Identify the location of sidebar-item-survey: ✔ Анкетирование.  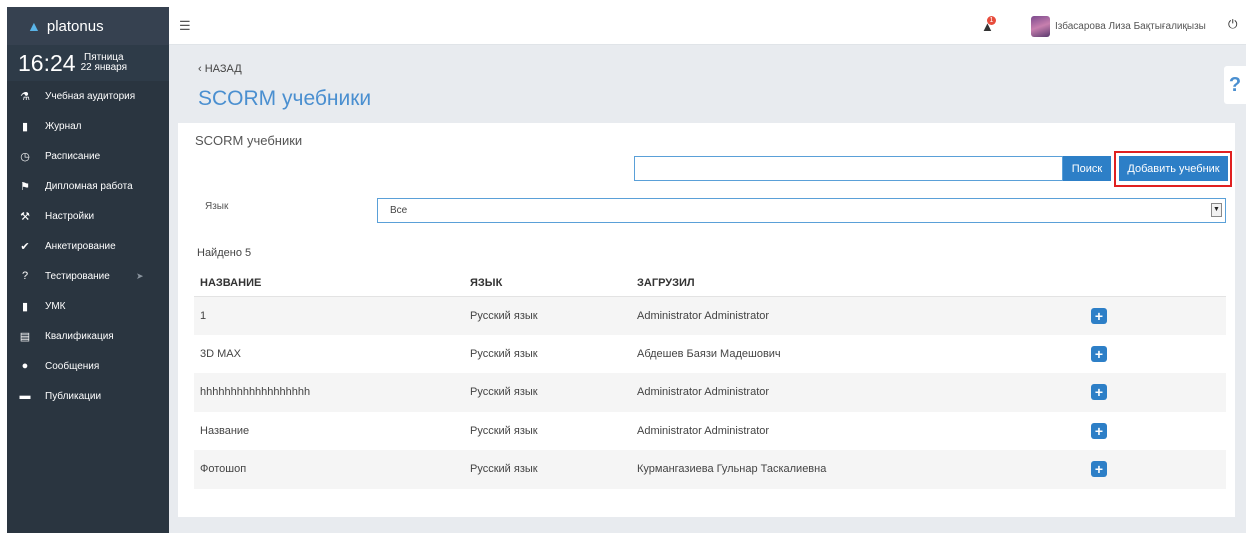
(88, 246).